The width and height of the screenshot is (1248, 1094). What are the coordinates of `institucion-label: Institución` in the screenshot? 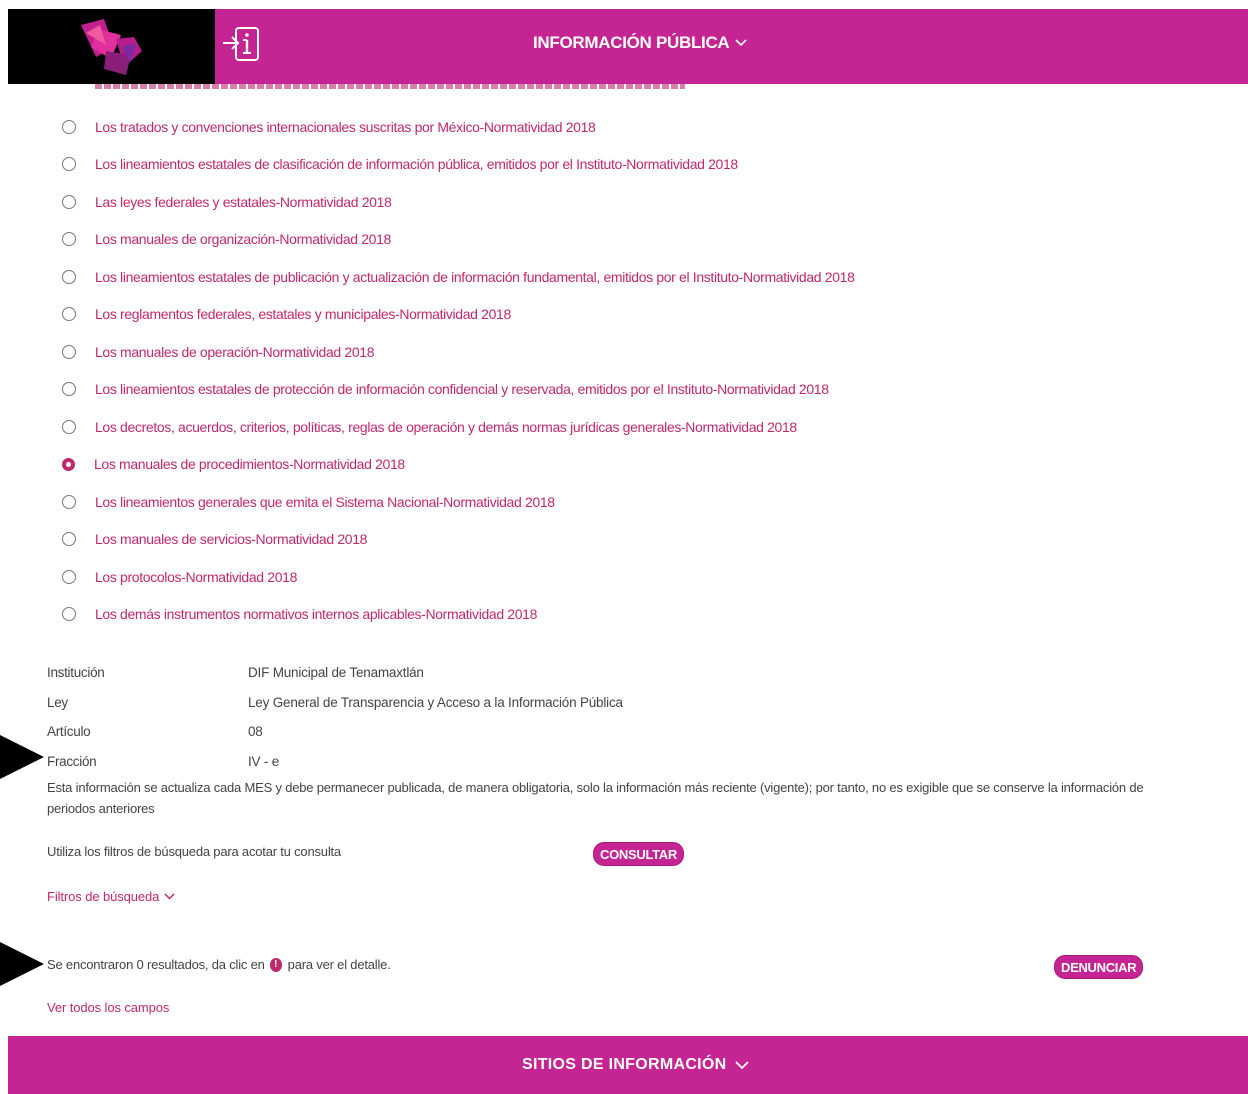 It's located at (76, 673).